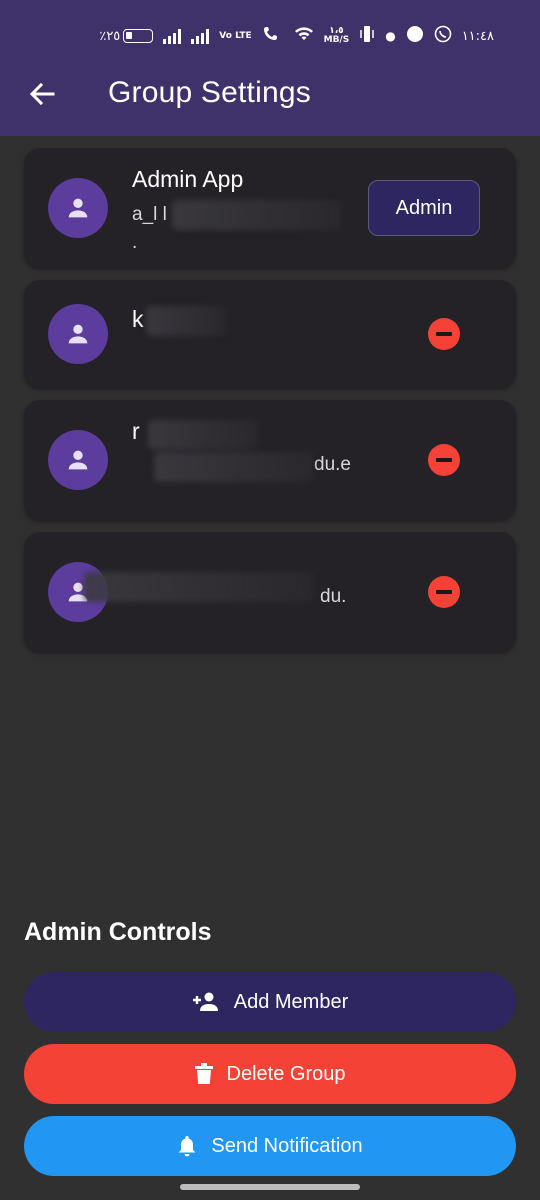  Describe the element at coordinates (203, 1073) in the screenshot. I see `trash-icon` at that location.